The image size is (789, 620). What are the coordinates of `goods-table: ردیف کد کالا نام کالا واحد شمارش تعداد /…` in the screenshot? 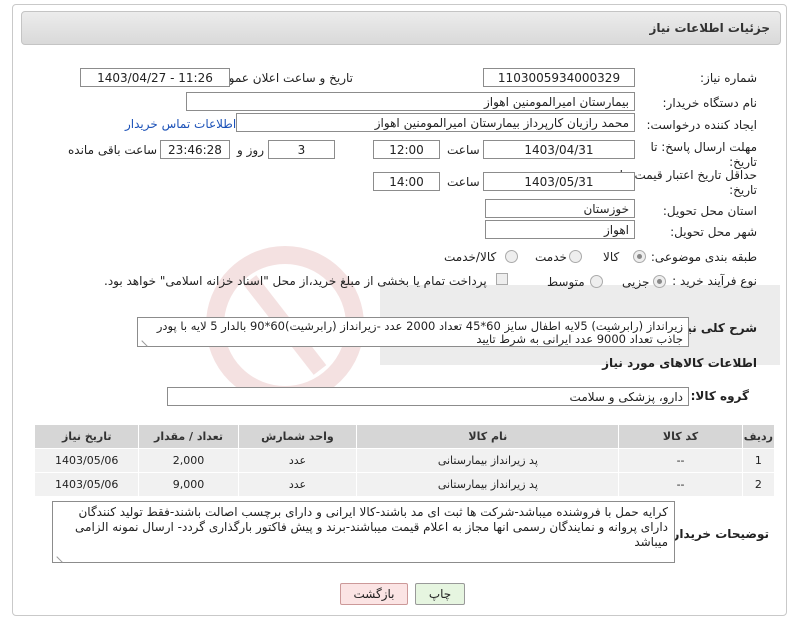 It's located at (404, 460).